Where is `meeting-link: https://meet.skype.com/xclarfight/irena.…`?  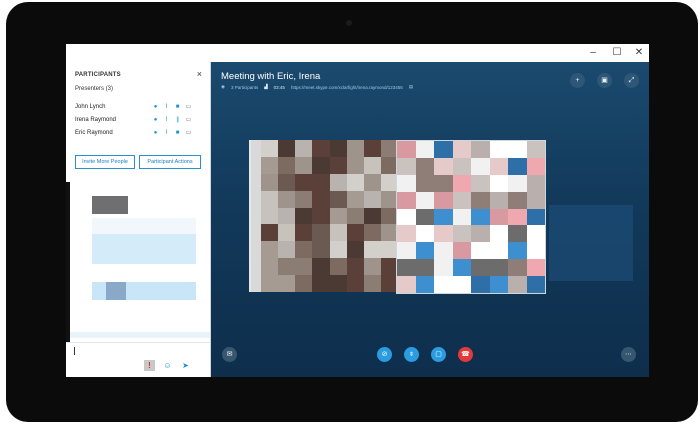
meeting-link: https://meet.skype.com/xclarfight/irena.… is located at coordinates (347, 87).